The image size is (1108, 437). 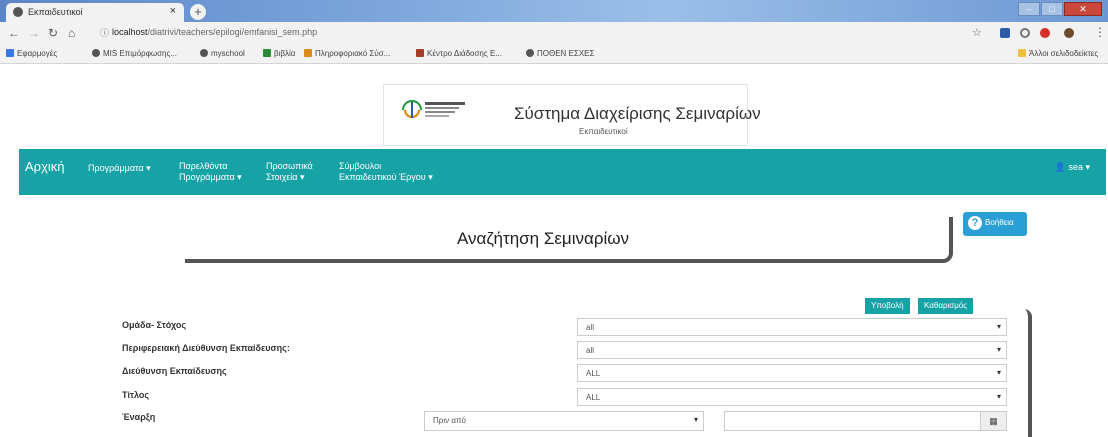 I want to click on maximize-icon: □, so click(x=1052, y=9).